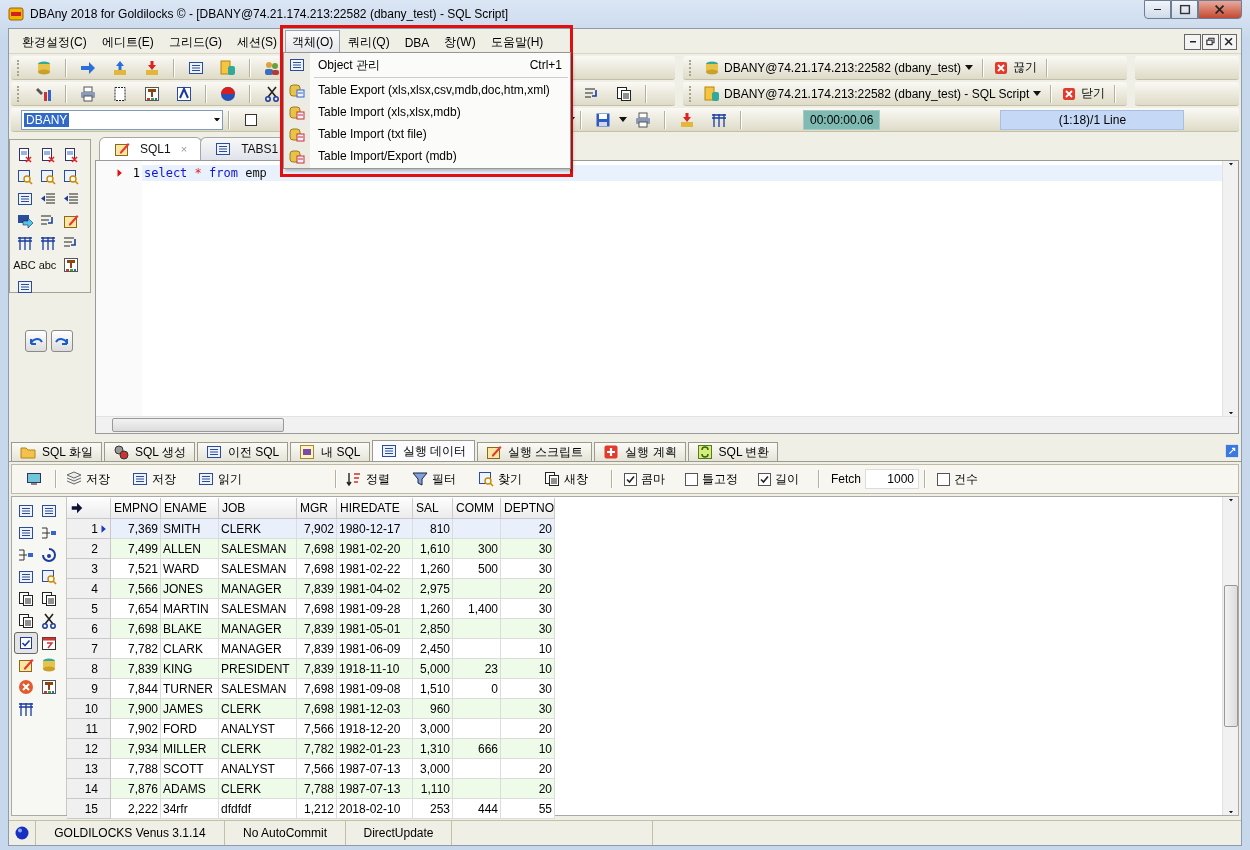 Image resolution: width=1250 pixels, height=850 pixels. Describe the element at coordinates (89, 689) in the screenshot. I see `row-header: 9` at that location.